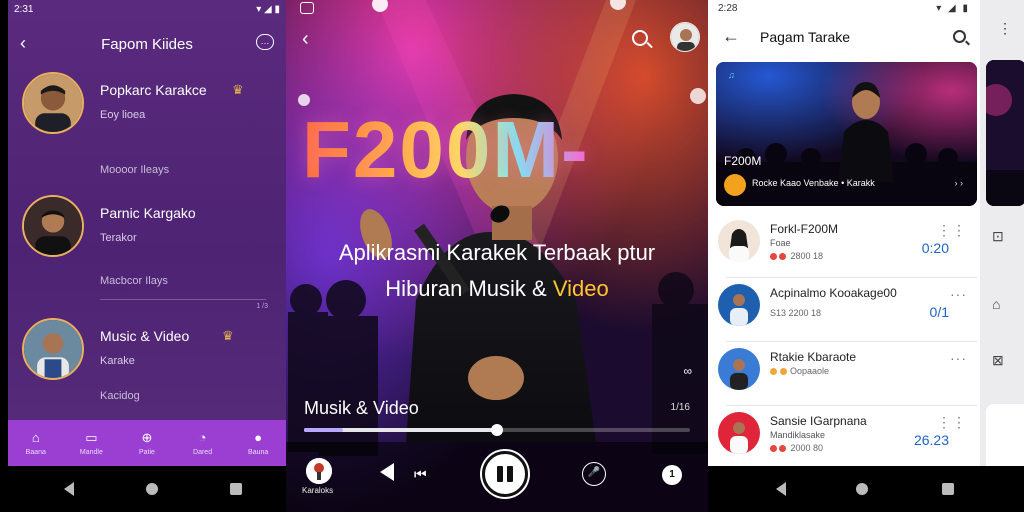 This screenshot has height=512, width=1024. What do you see at coordinates (998, 360) in the screenshot?
I see `bookmark-icon: ⊠` at bounding box center [998, 360].